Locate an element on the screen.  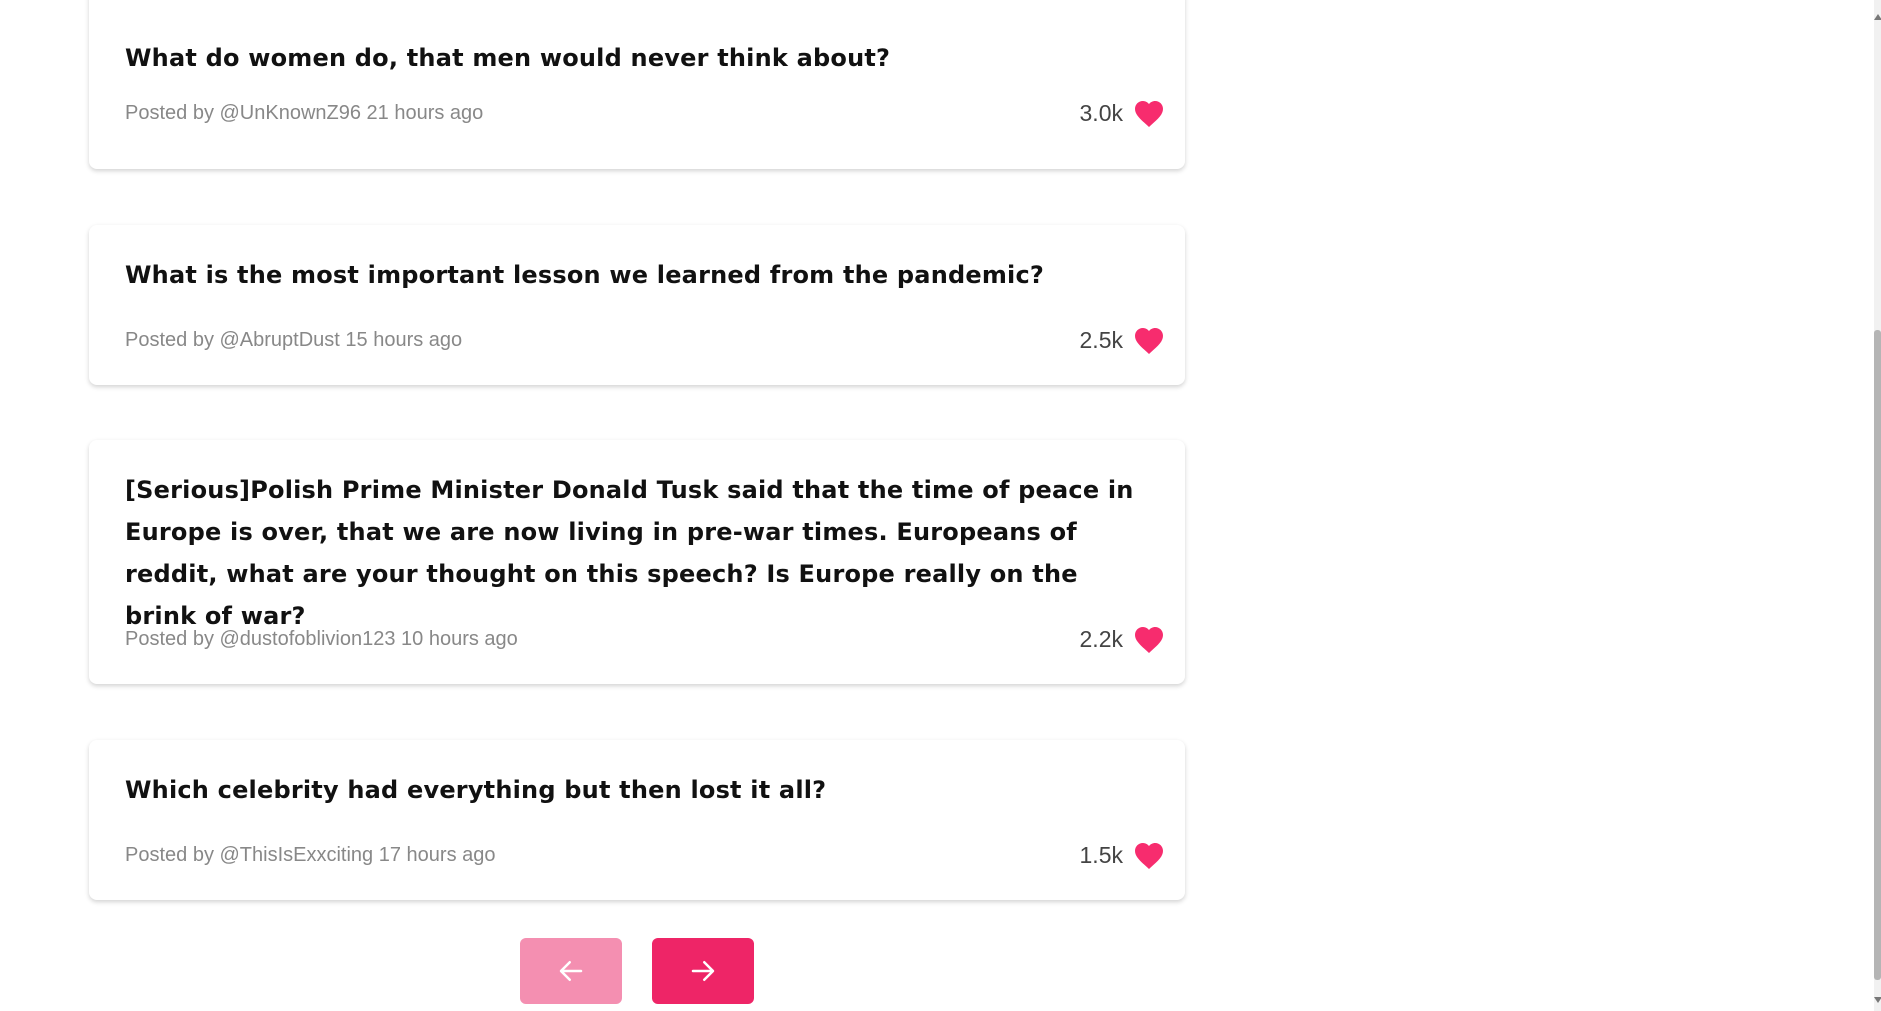
like-control: 1.5k is located at coordinates (1122, 855).